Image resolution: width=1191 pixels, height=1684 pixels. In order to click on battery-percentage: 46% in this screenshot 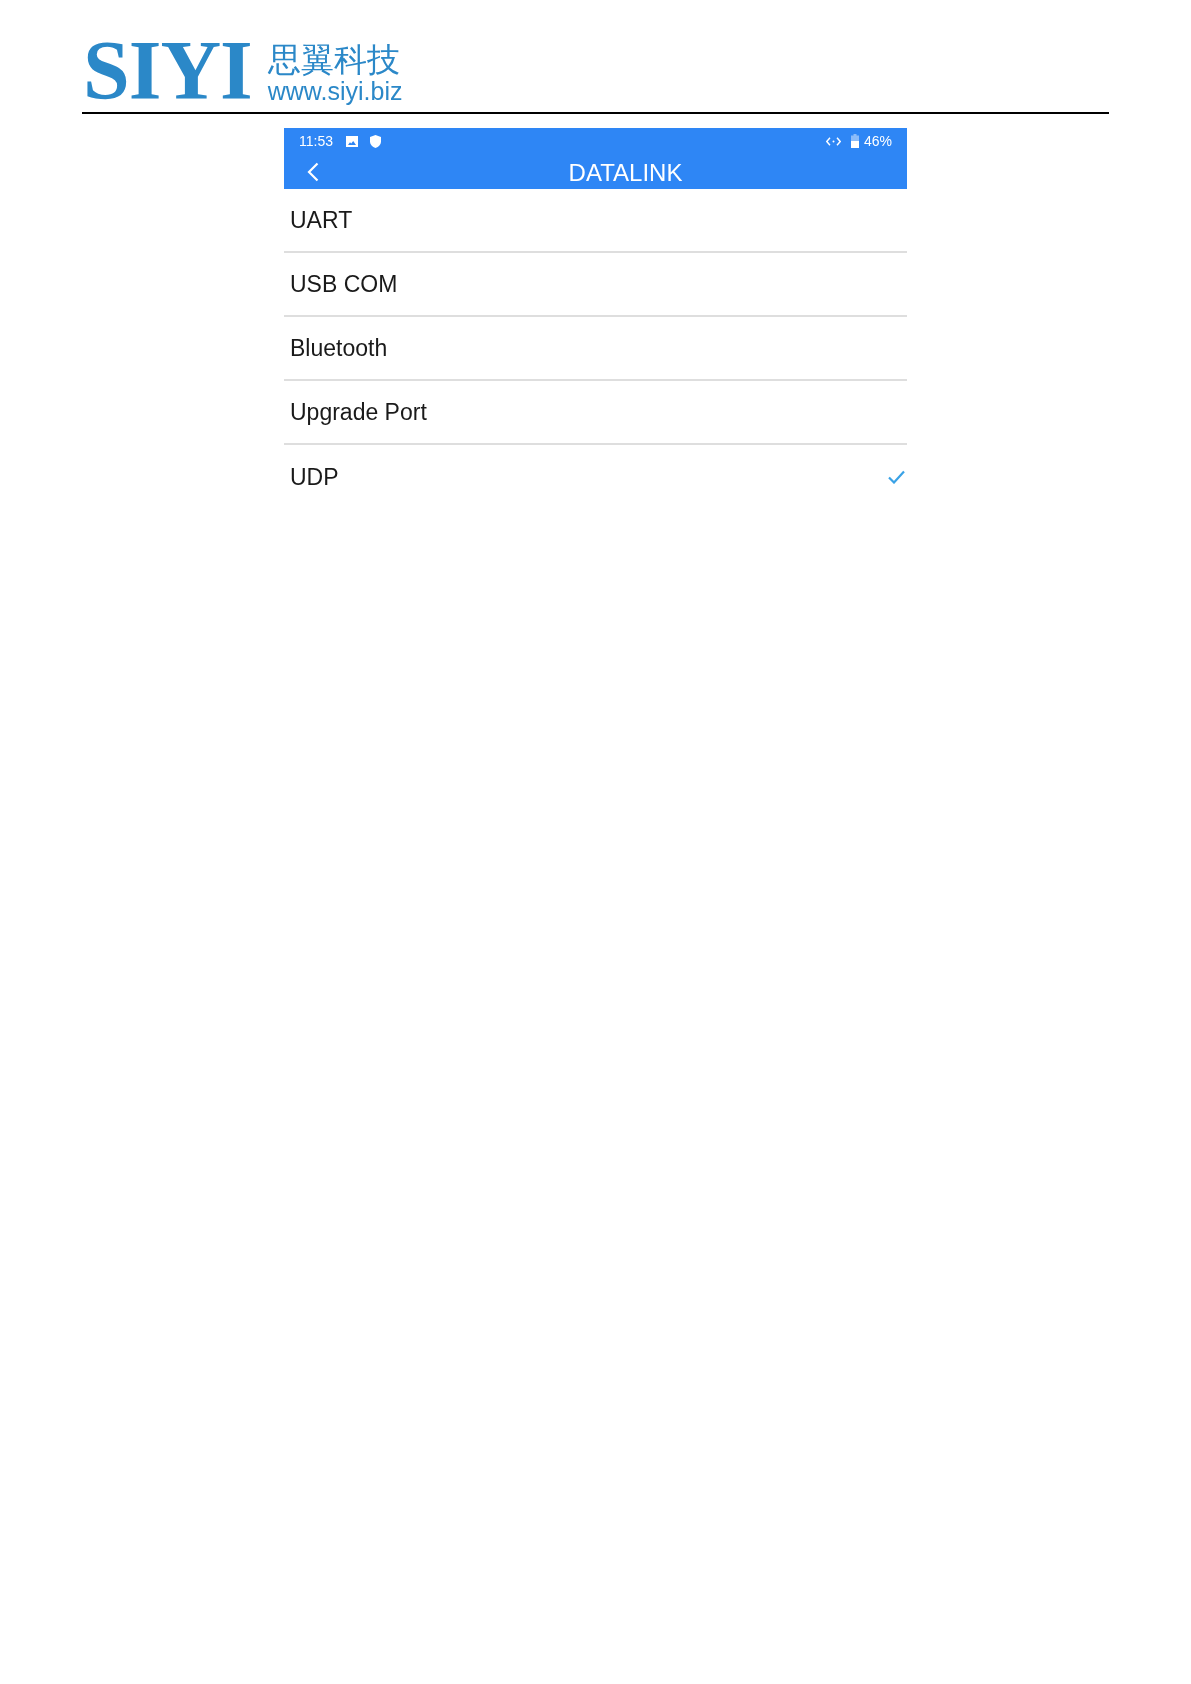, I will do `click(877, 141)`.